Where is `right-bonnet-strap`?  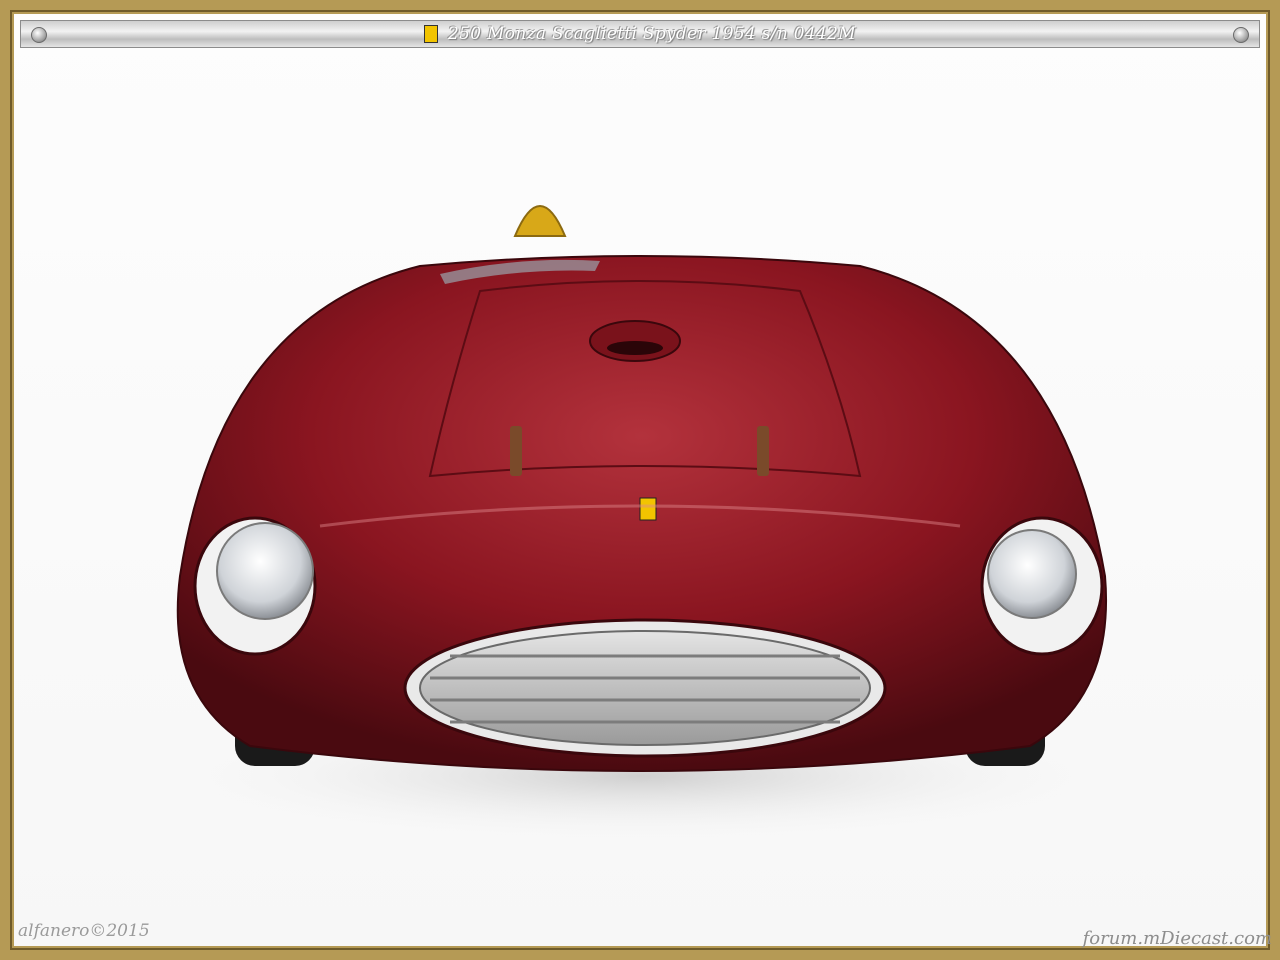
right-bonnet-strap is located at coordinates (763, 451).